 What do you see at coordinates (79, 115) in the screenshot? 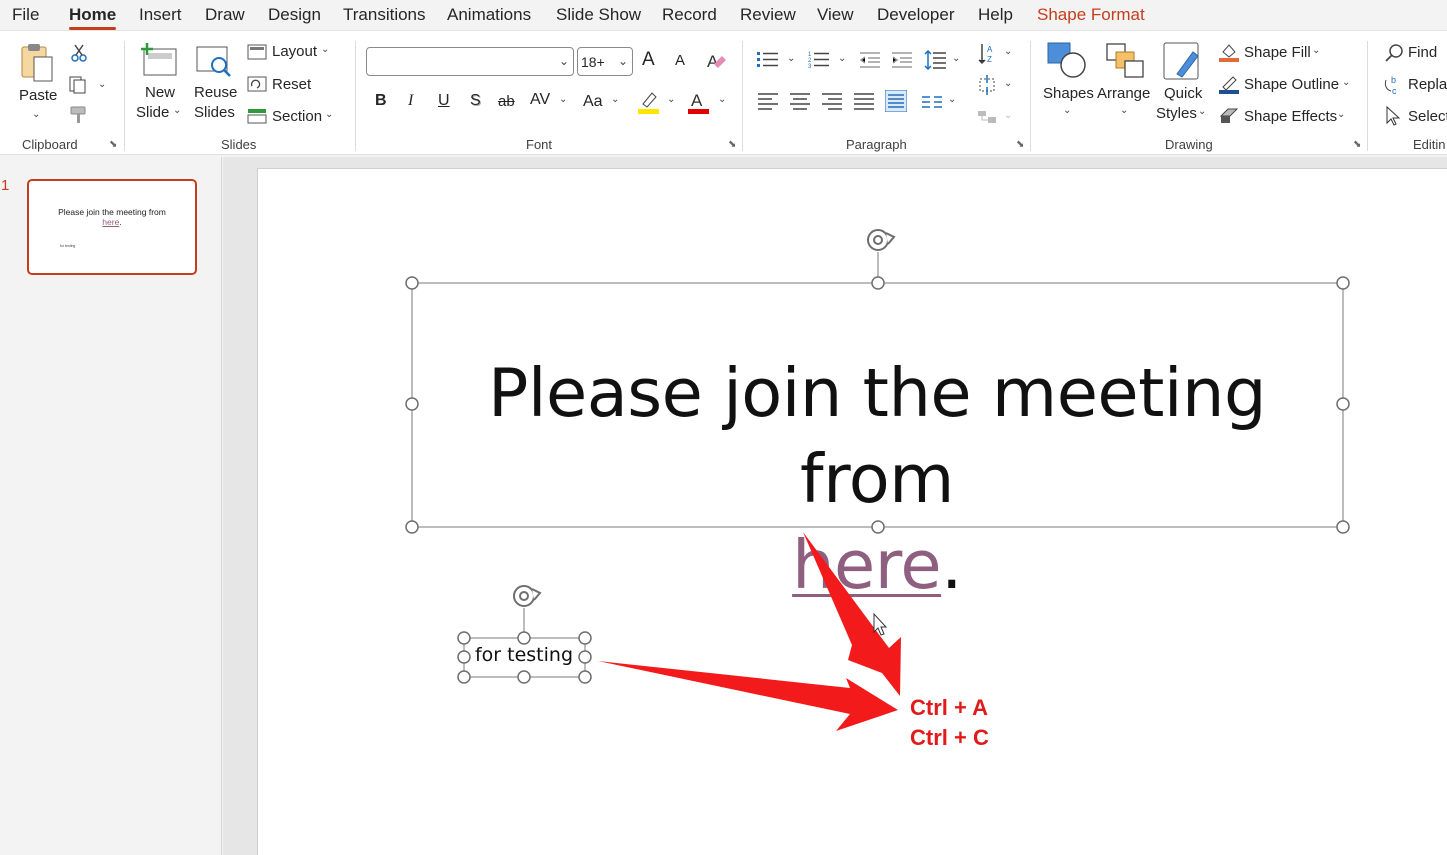
I see `format-painter-icon` at bounding box center [79, 115].